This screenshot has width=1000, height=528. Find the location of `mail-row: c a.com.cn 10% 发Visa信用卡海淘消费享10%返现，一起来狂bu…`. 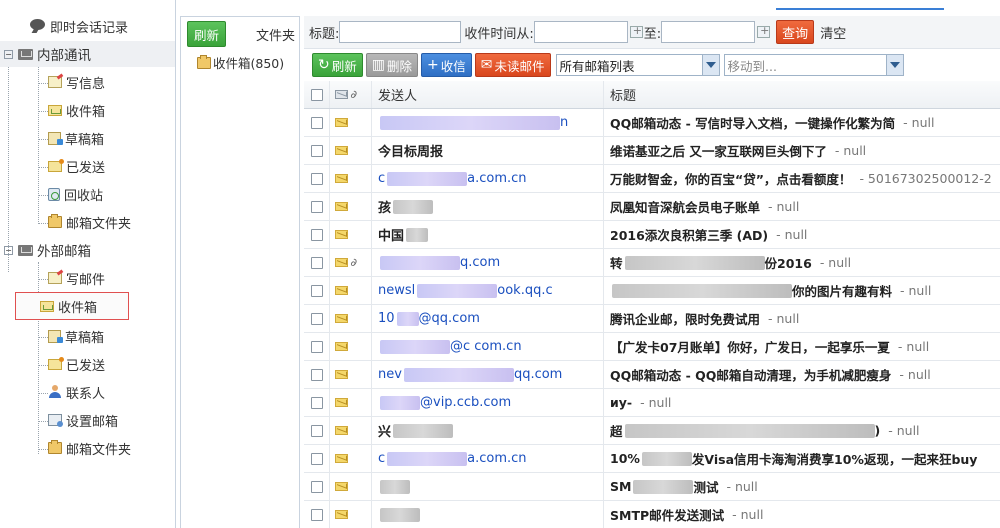

mail-row: c a.com.cn 10% 发Visa信用卡海淘消费享10%返现，一起来狂bu… is located at coordinates (652, 459).